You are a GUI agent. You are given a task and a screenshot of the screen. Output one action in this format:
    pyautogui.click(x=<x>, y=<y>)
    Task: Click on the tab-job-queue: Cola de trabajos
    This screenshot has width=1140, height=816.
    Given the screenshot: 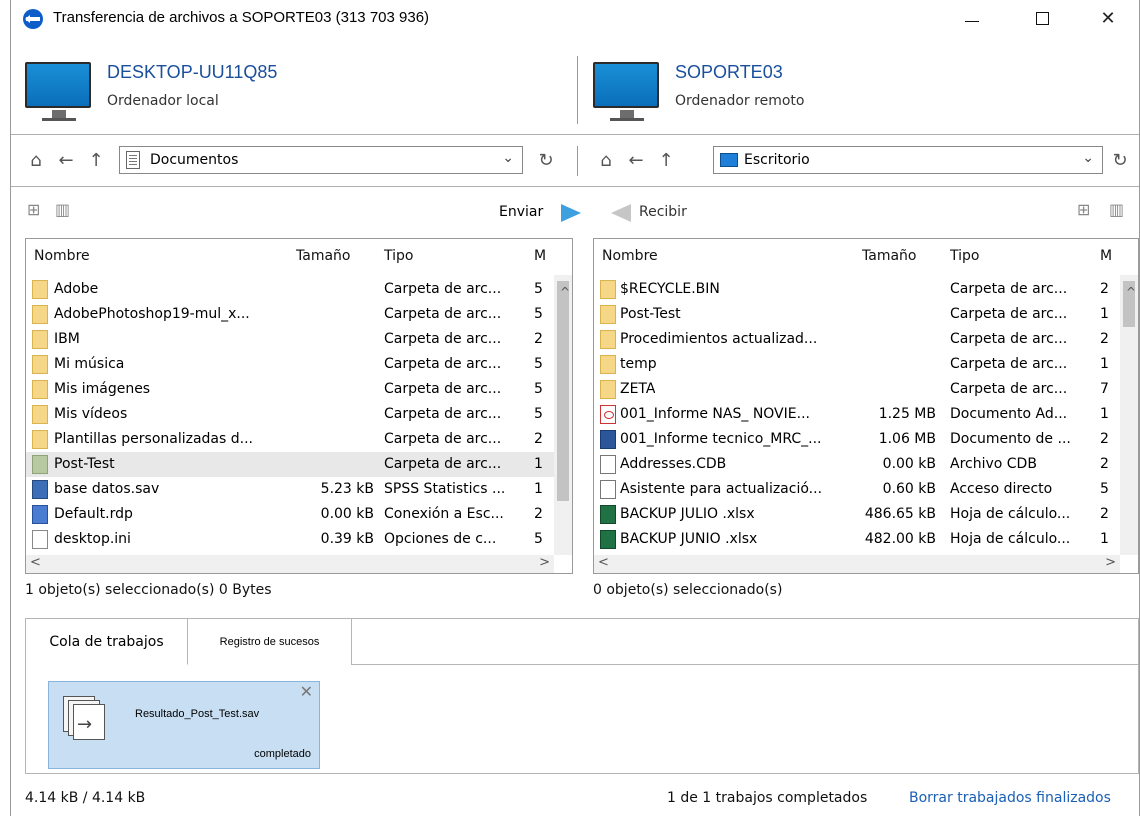 What is the action you would take?
    pyautogui.click(x=107, y=642)
    